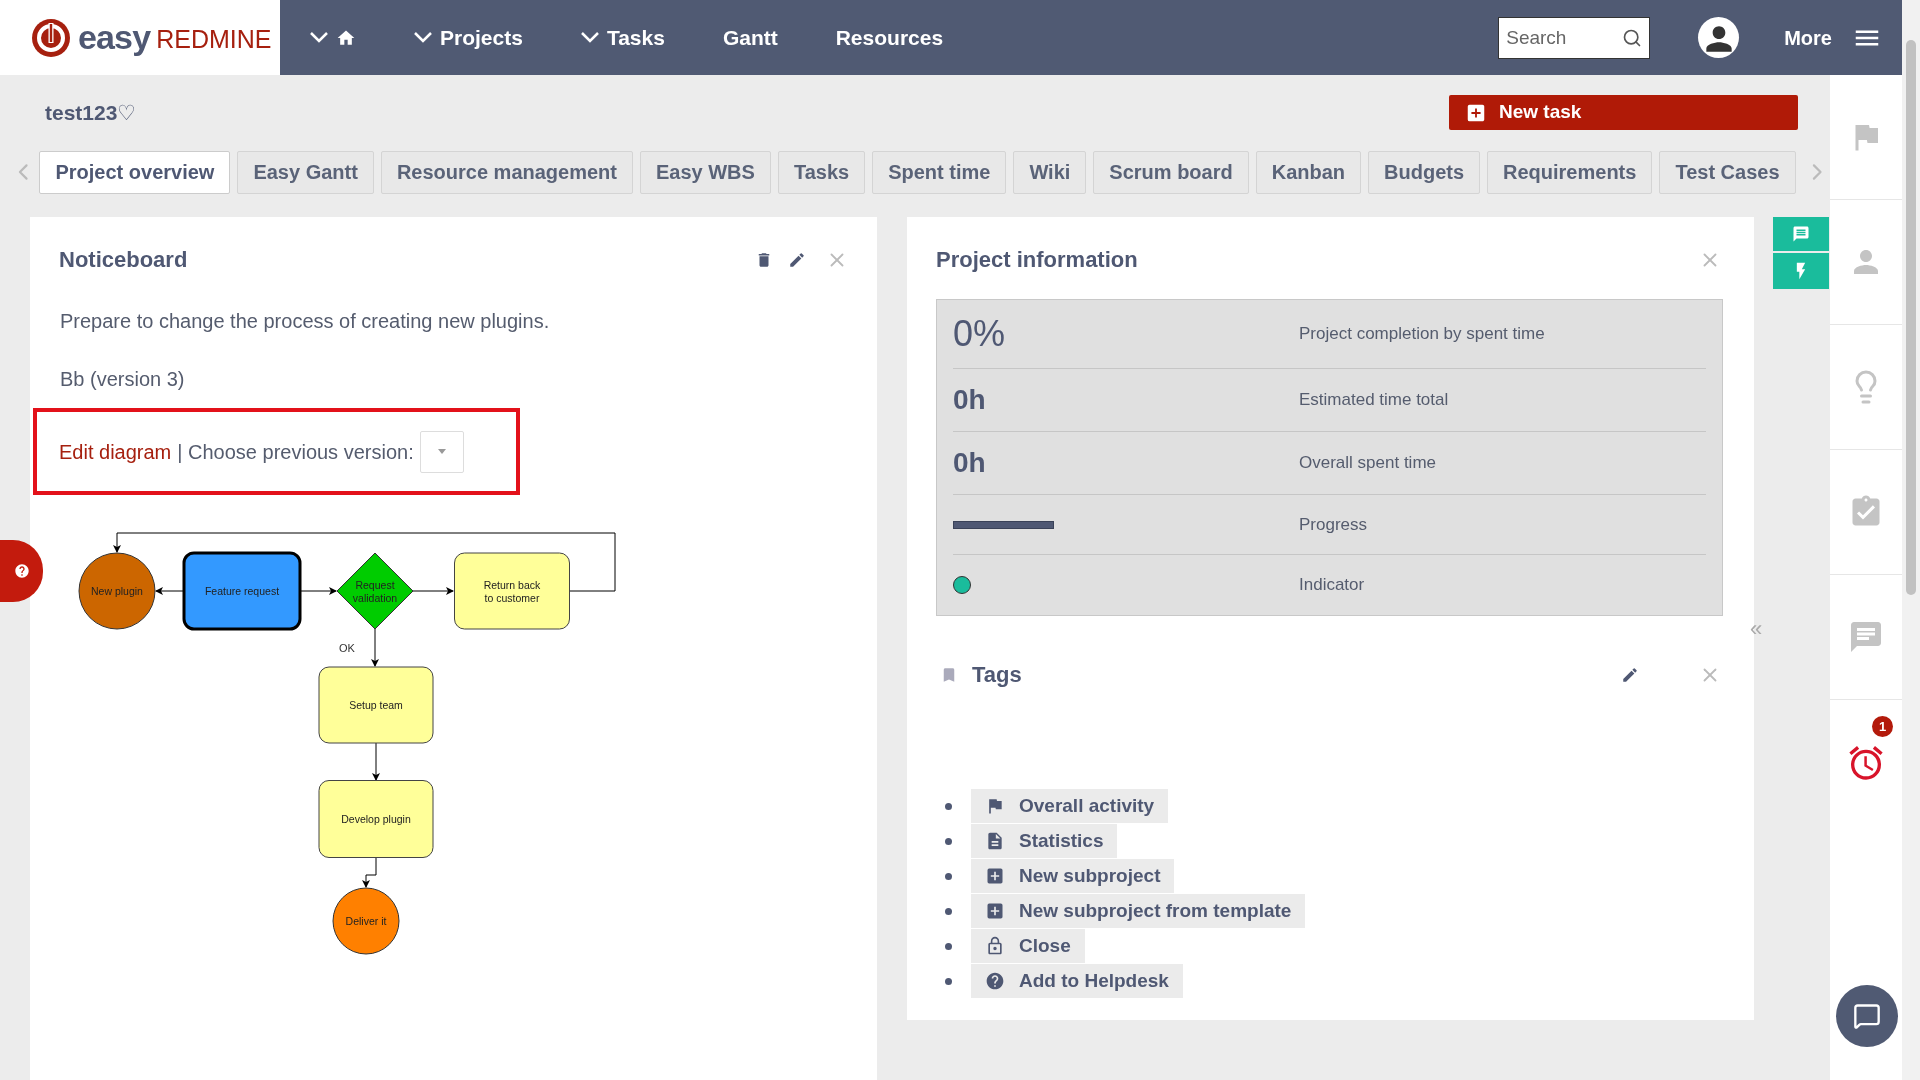 This screenshot has height=1080, width=1920. Describe the element at coordinates (1037, 260) in the screenshot. I see `card-title: Project information` at that location.